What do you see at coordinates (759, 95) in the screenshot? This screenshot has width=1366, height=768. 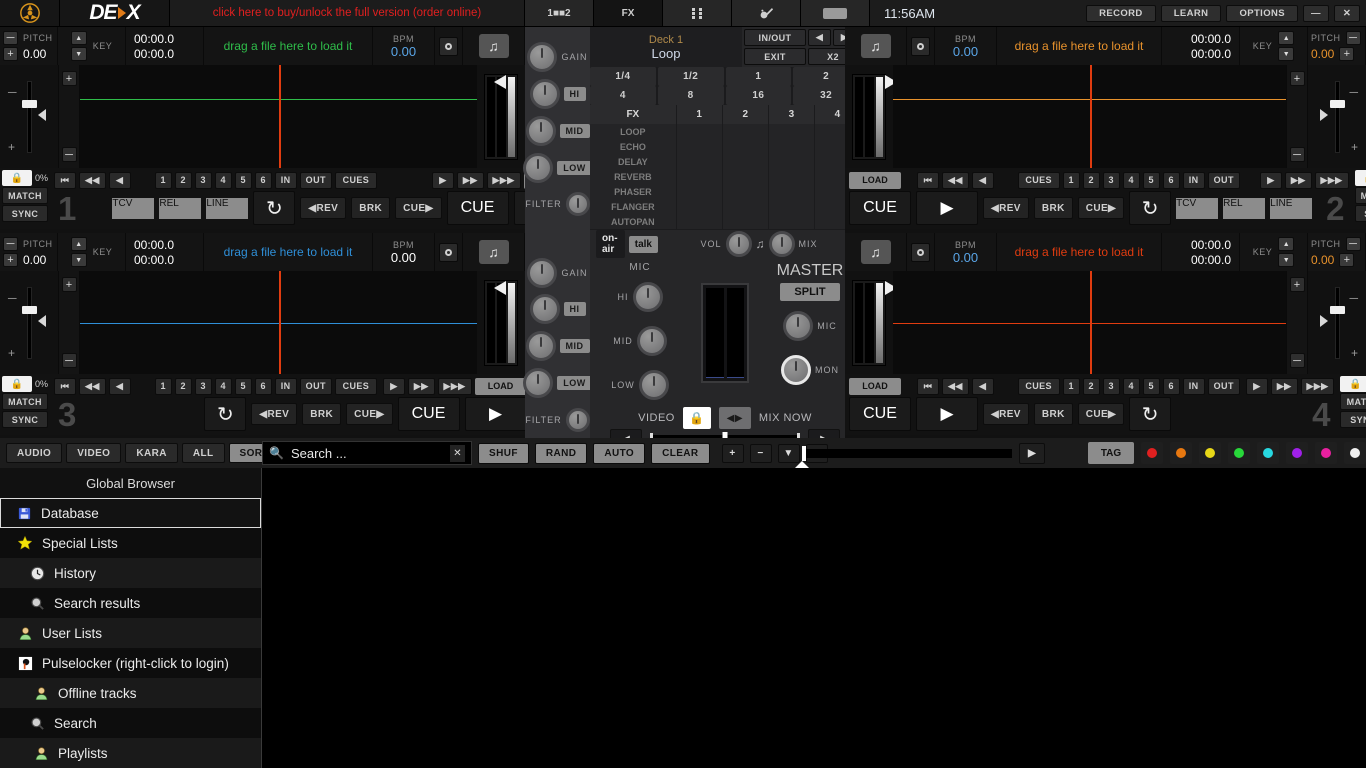 I see `loop-beats-16: 16` at bounding box center [759, 95].